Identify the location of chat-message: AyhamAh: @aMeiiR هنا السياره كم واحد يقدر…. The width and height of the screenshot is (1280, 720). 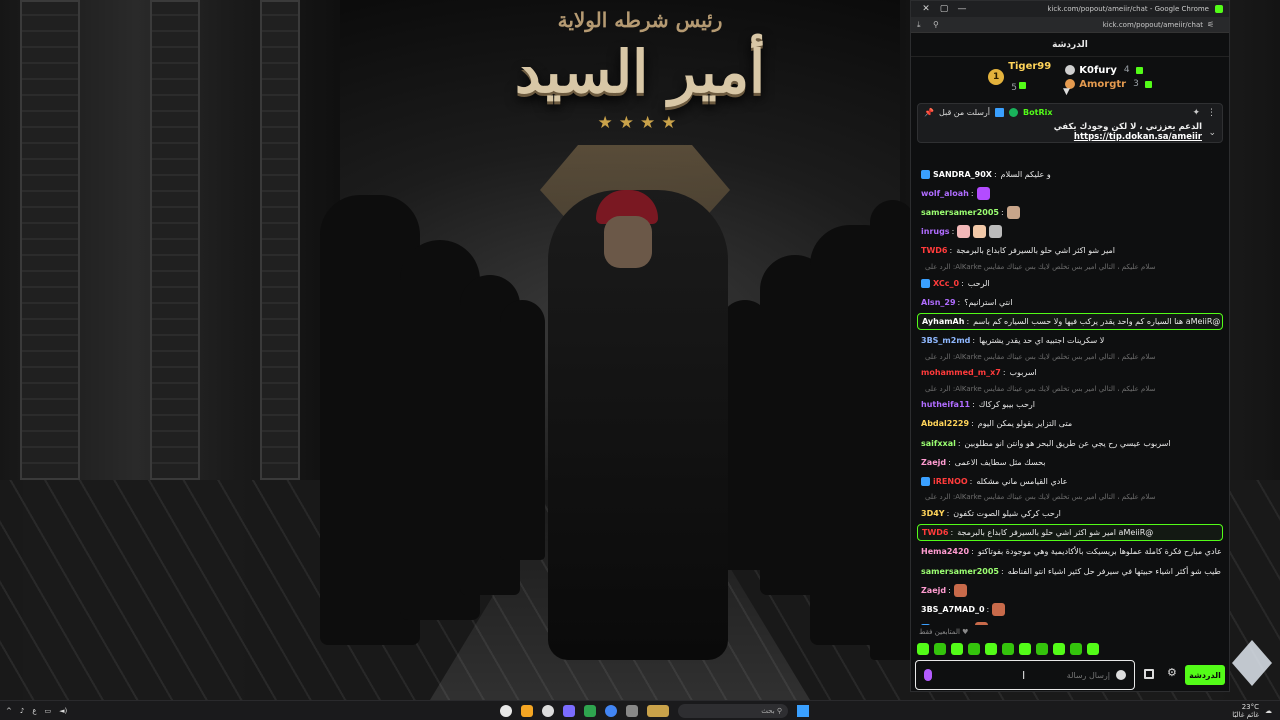
(1070, 321).